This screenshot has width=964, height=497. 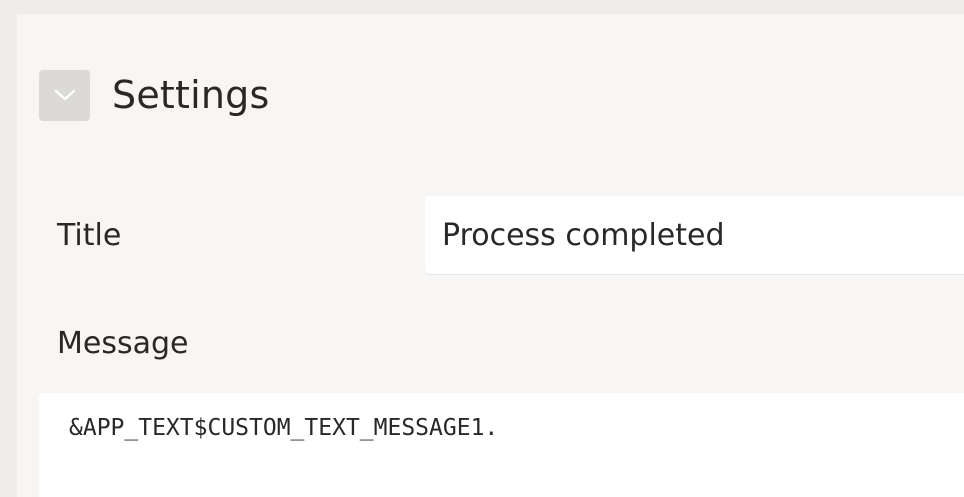 I want to click on title-field-label: Title, so click(x=89, y=235).